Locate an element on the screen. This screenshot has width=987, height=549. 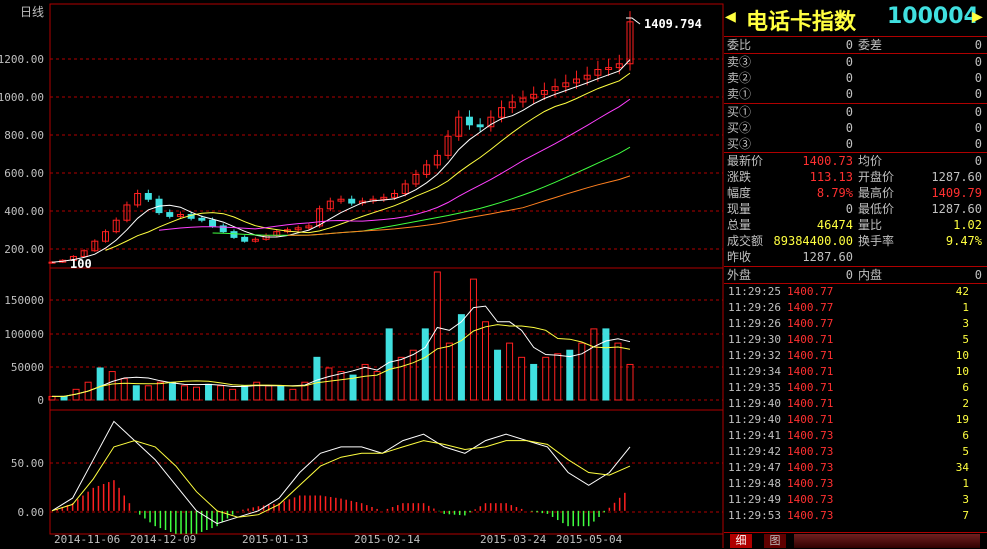
volume-tick-label: 50000 is located at coordinates (27, 367).